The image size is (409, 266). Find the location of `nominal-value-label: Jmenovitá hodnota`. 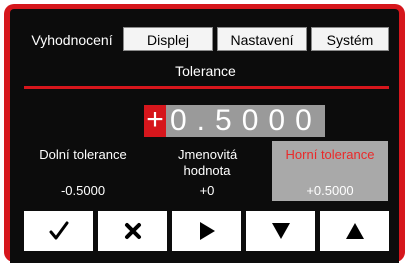

nominal-value-label: Jmenovitá hodnota is located at coordinates (208, 162).